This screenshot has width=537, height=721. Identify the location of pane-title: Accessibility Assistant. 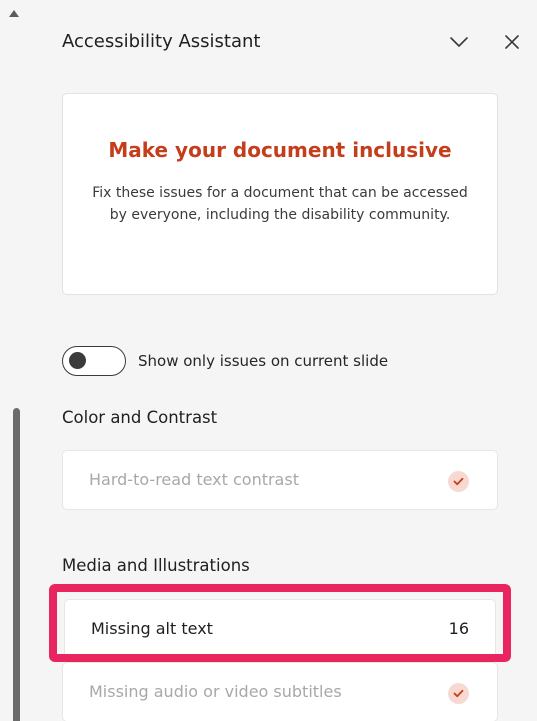
(161, 41).